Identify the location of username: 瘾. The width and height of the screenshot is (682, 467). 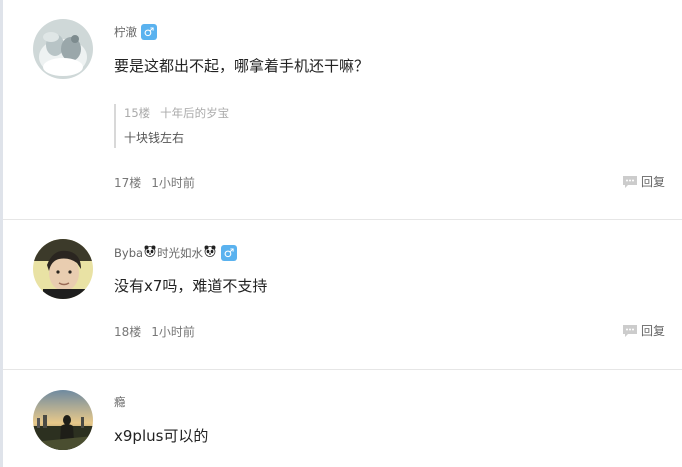
(120, 402).